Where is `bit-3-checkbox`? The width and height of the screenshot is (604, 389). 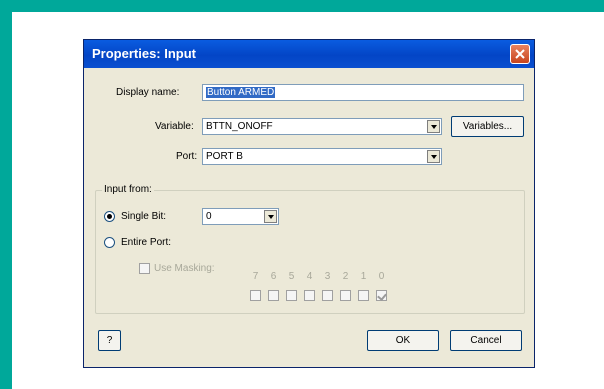
bit-3-checkbox is located at coordinates (327, 295).